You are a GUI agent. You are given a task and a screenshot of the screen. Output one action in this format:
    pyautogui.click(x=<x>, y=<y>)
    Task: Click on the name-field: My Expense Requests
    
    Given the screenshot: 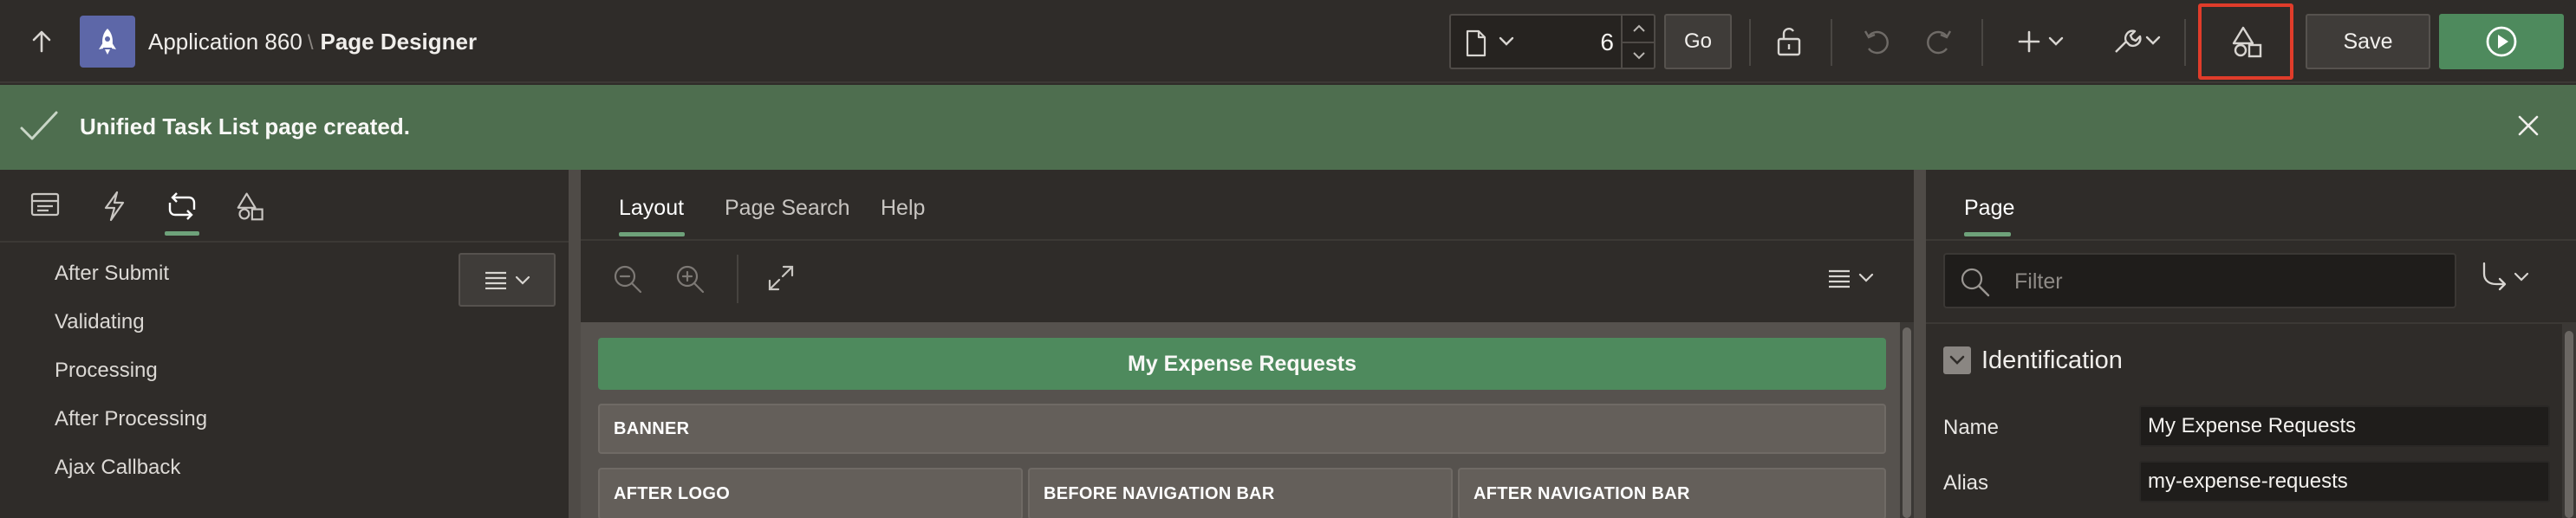 What is the action you would take?
    pyautogui.click(x=2344, y=426)
    